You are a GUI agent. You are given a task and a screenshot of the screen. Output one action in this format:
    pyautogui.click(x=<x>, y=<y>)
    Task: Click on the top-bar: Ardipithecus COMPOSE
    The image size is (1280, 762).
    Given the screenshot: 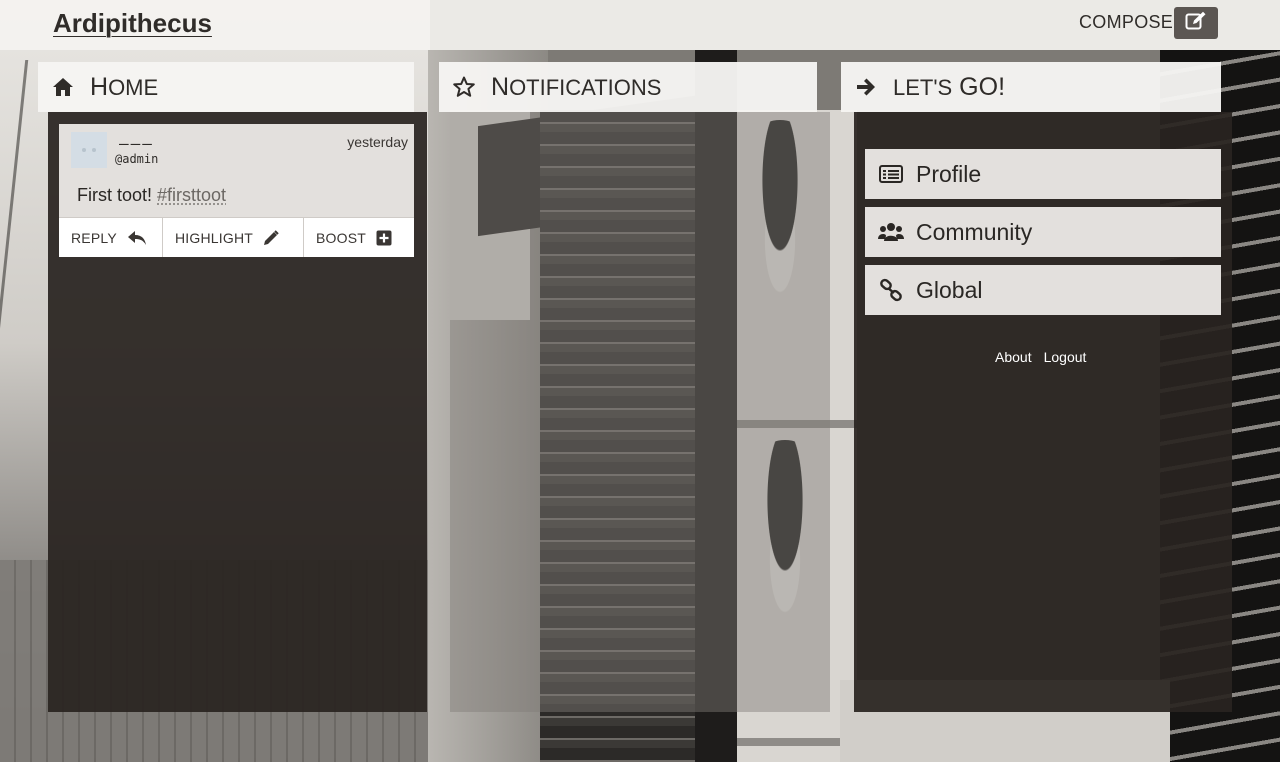 What is the action you would take?
    pyautogui.click(x=640, y=25)
    